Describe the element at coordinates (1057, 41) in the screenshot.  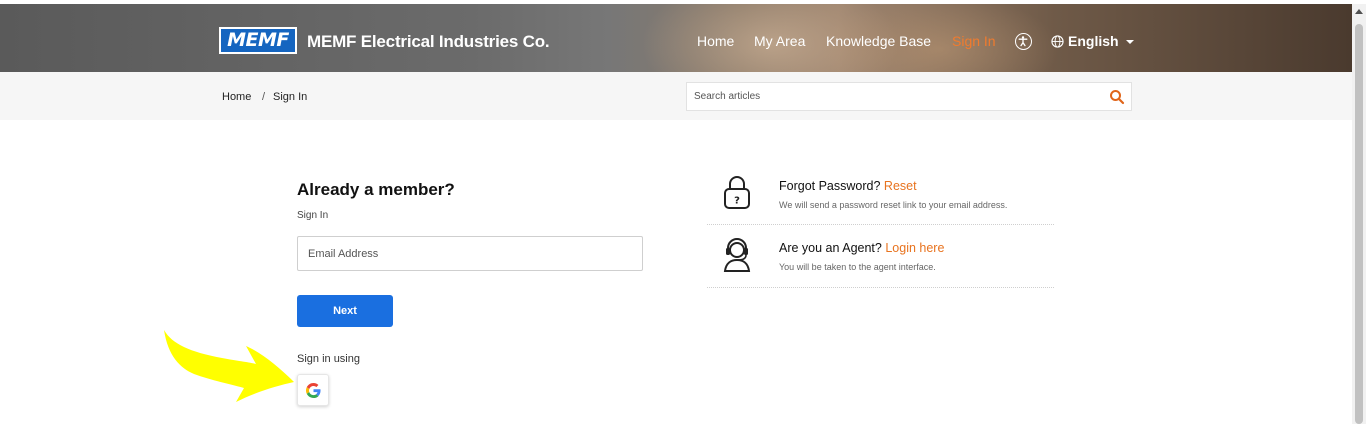
I see `globe-icon` at that location.